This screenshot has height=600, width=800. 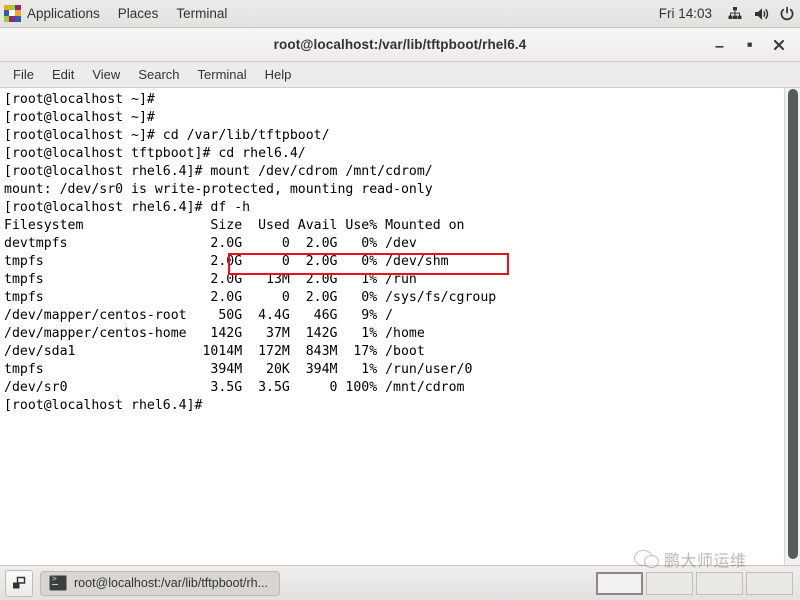 I want to click on menu-item-help: Help, so click(x=278, y=74).